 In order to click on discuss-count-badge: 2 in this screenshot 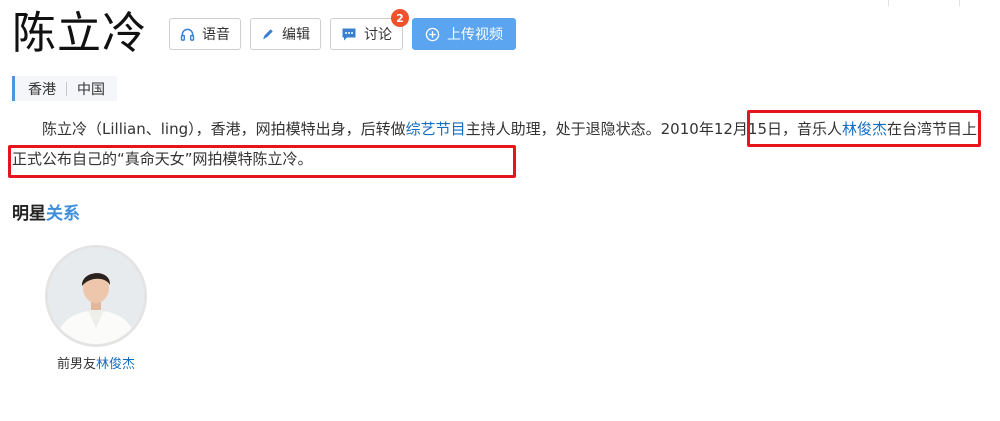, I will do `click(400, 18)`.